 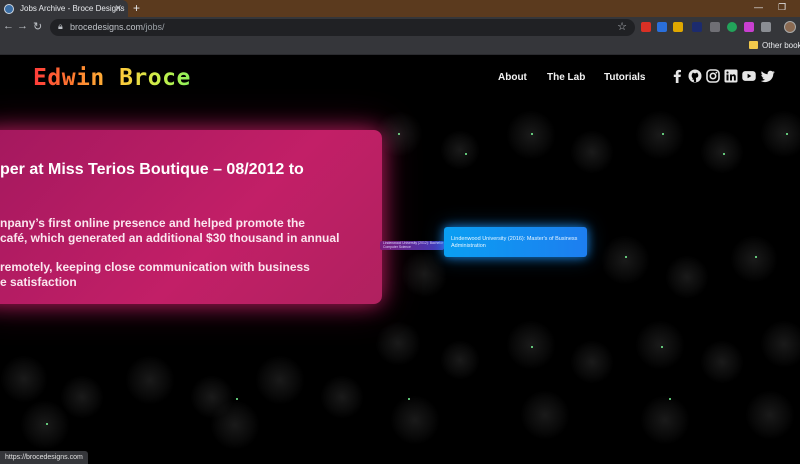 What do you see at coordinates (22, 26) in the screenshot?
I see `forward-icon: →` at bounding box center [22, 26].